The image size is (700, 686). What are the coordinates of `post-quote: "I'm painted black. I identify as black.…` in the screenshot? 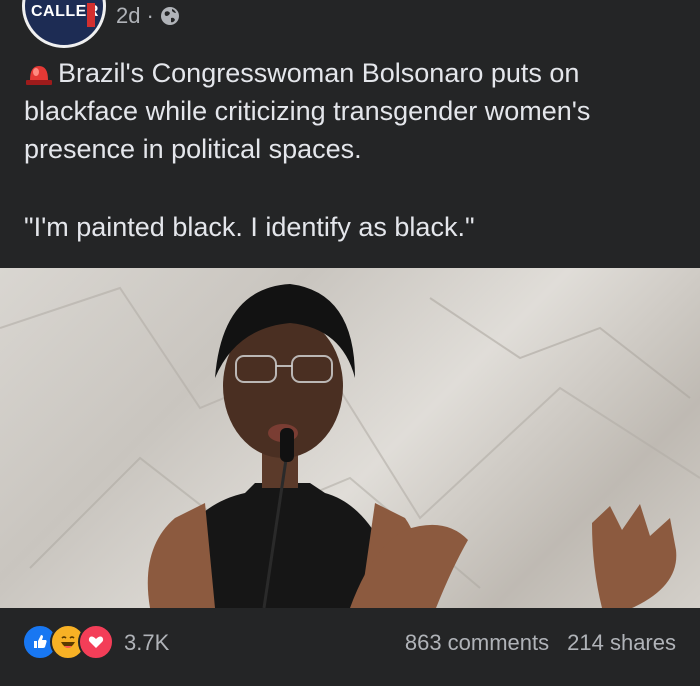 It's located at (249, 227).